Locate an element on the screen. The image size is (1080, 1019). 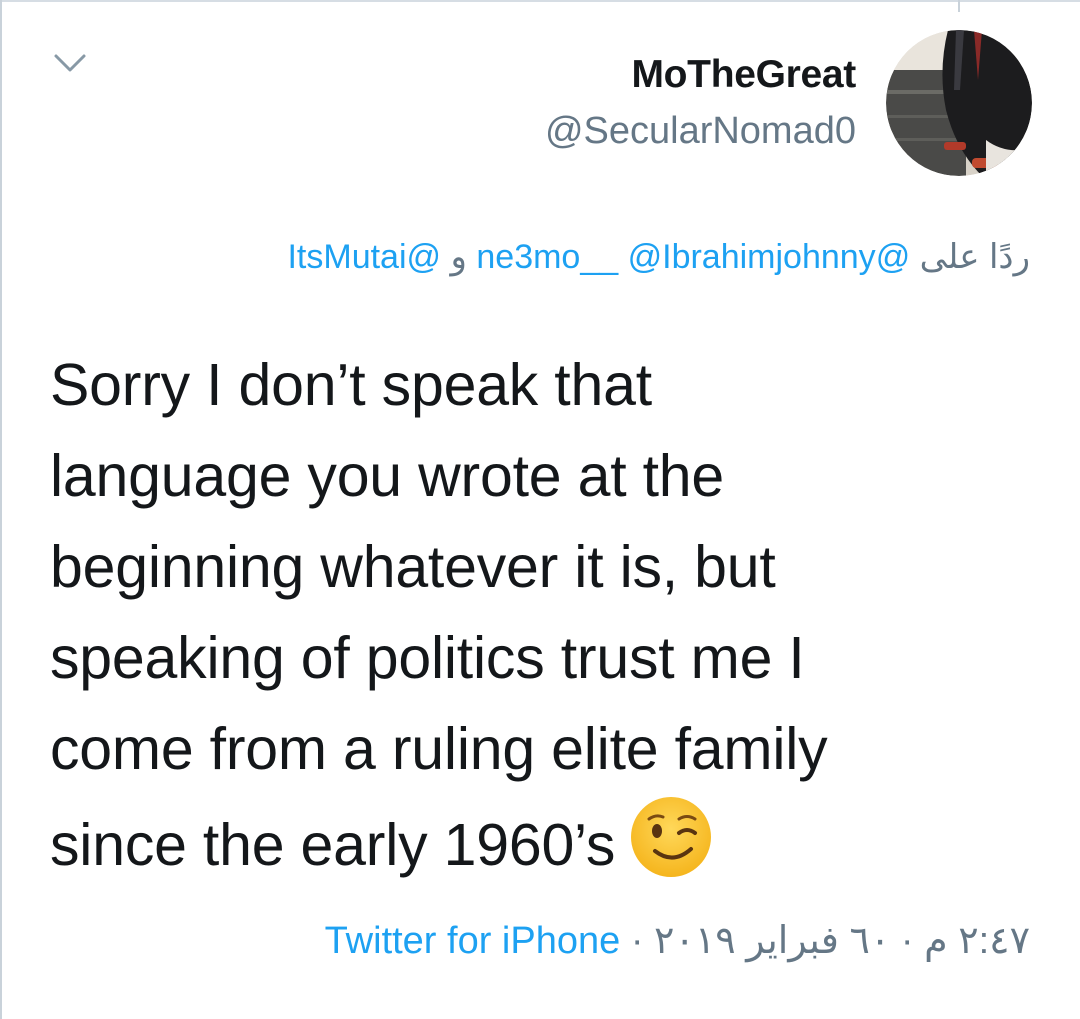
chevron-down-icon is located at coordinates (70, 63).